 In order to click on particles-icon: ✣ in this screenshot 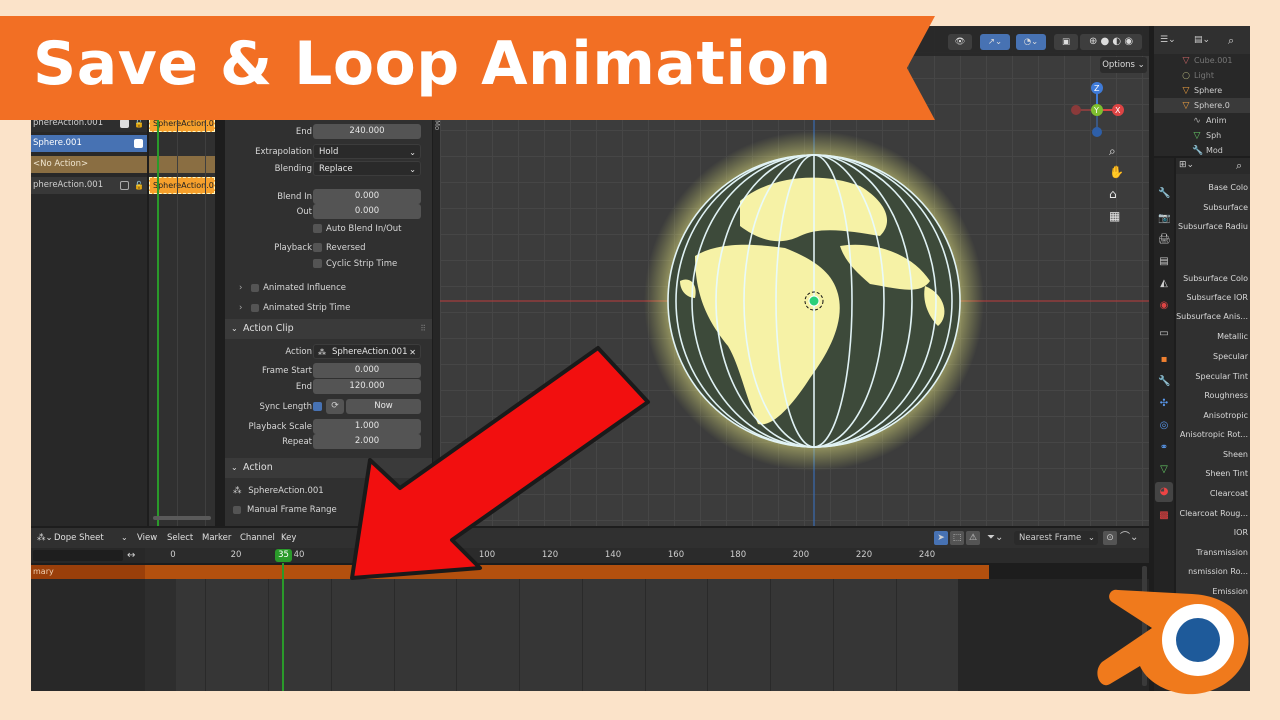, I will do `click(1164, 404)`.